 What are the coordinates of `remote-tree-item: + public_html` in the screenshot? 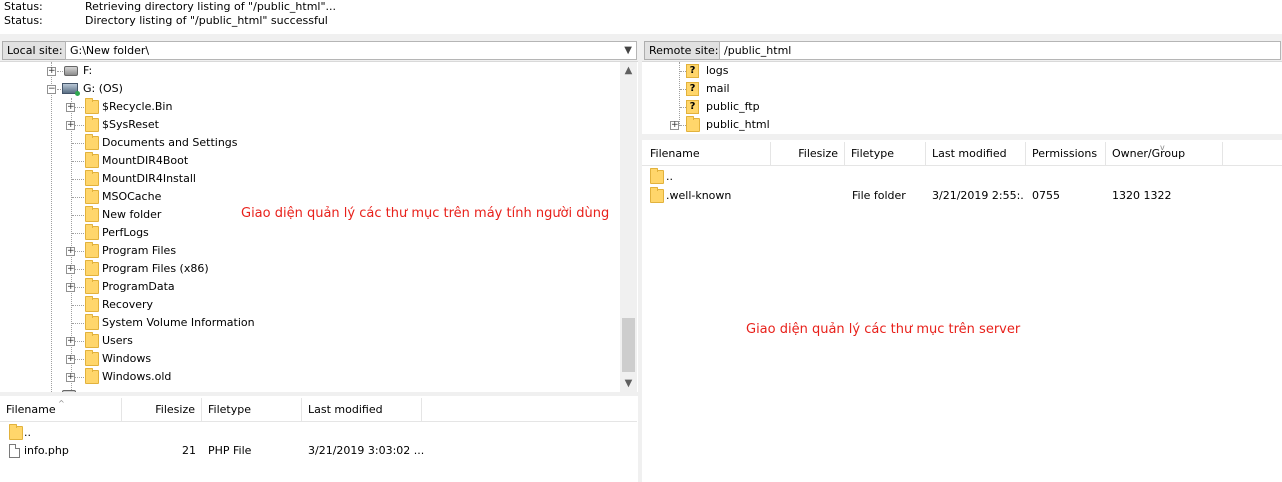 It's located at (962, 125).